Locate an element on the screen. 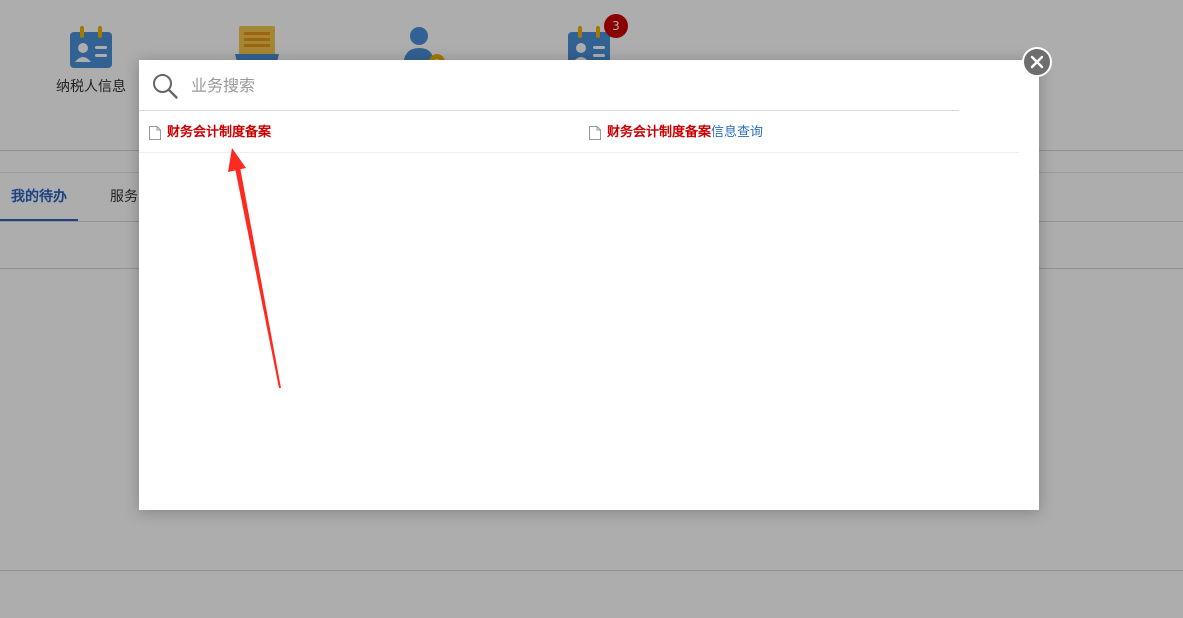 This screenshot has width=1183, height=618. close-button is located at coordinates (1037, 62).